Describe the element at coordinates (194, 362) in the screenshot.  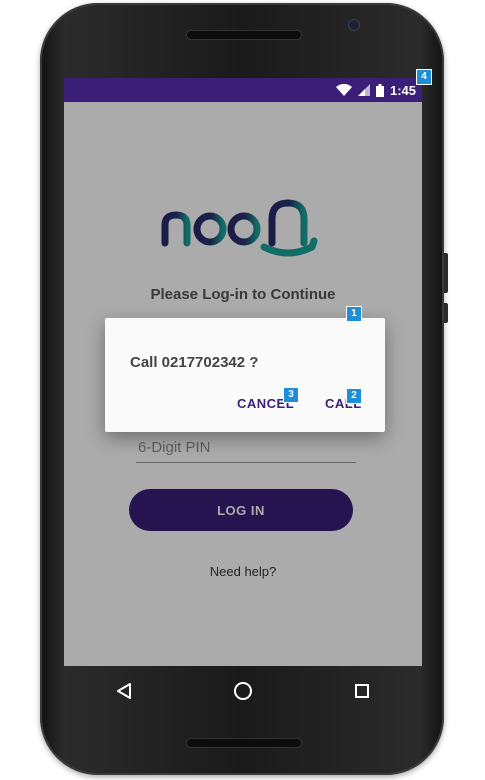
I see `dialog-title: Call 0217702342 ?` at that location.